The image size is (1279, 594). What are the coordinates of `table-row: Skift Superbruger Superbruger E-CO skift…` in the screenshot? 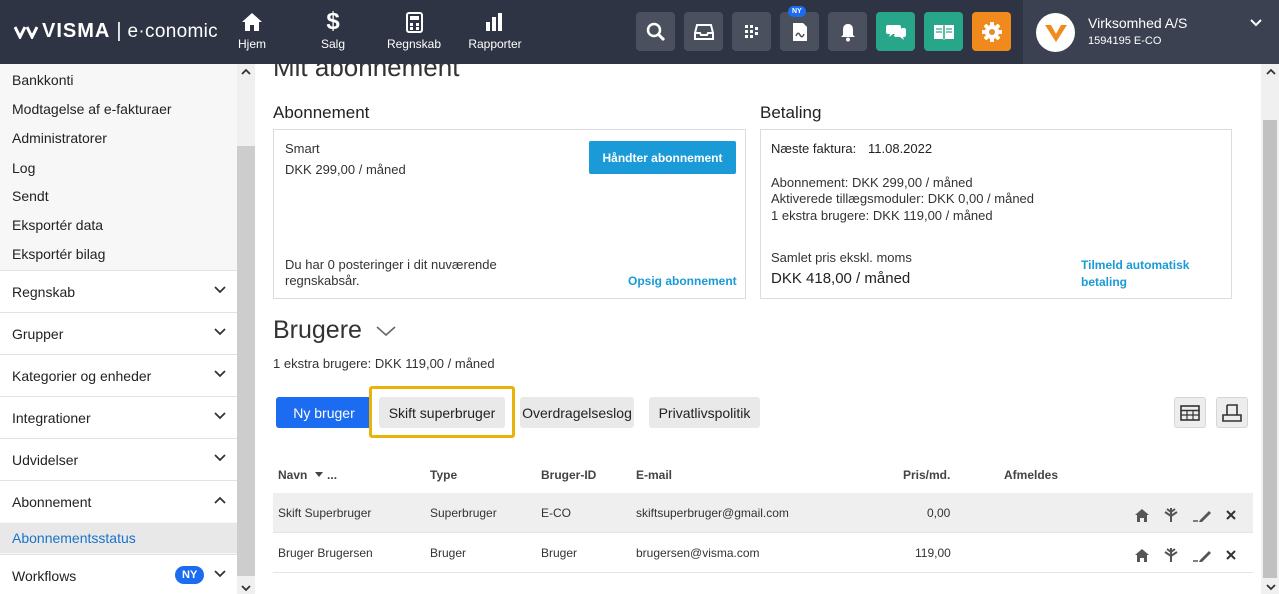 It's located at (763, 513).